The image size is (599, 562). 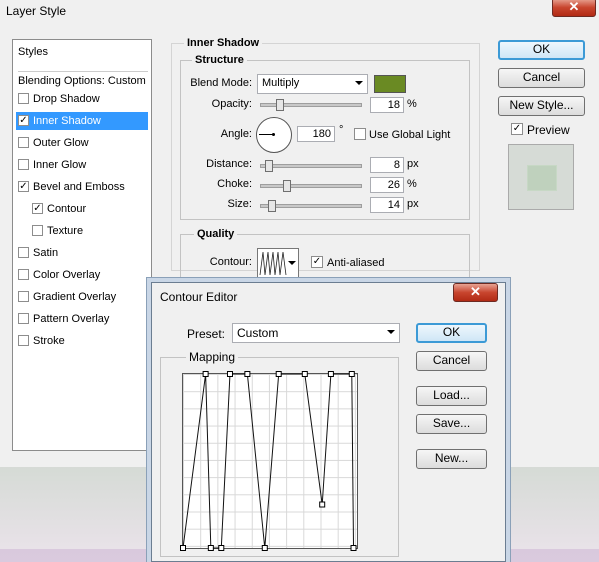 What do you see at coordinates (541, 177) in the screenshot?
I see `preview-thumbnail` at bounding box center [541, 177].